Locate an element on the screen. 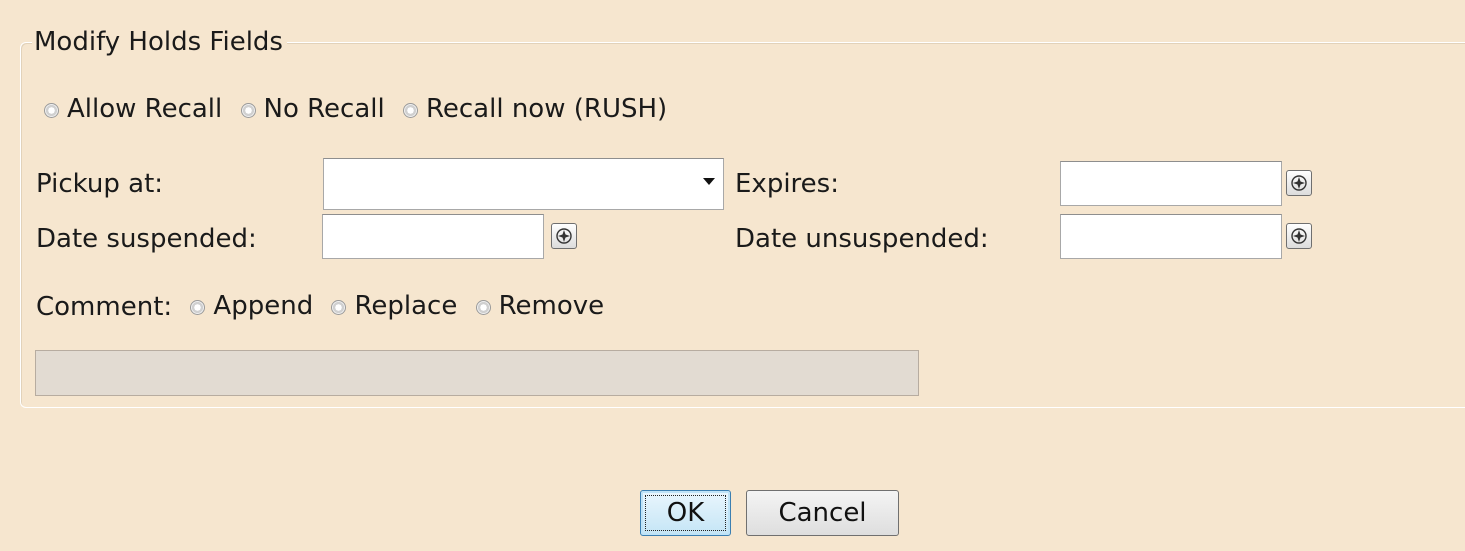 Image resolution: width=1465 pixels, height=551 pixels. expires-calendar-button is located at coordinates (1299, 183).